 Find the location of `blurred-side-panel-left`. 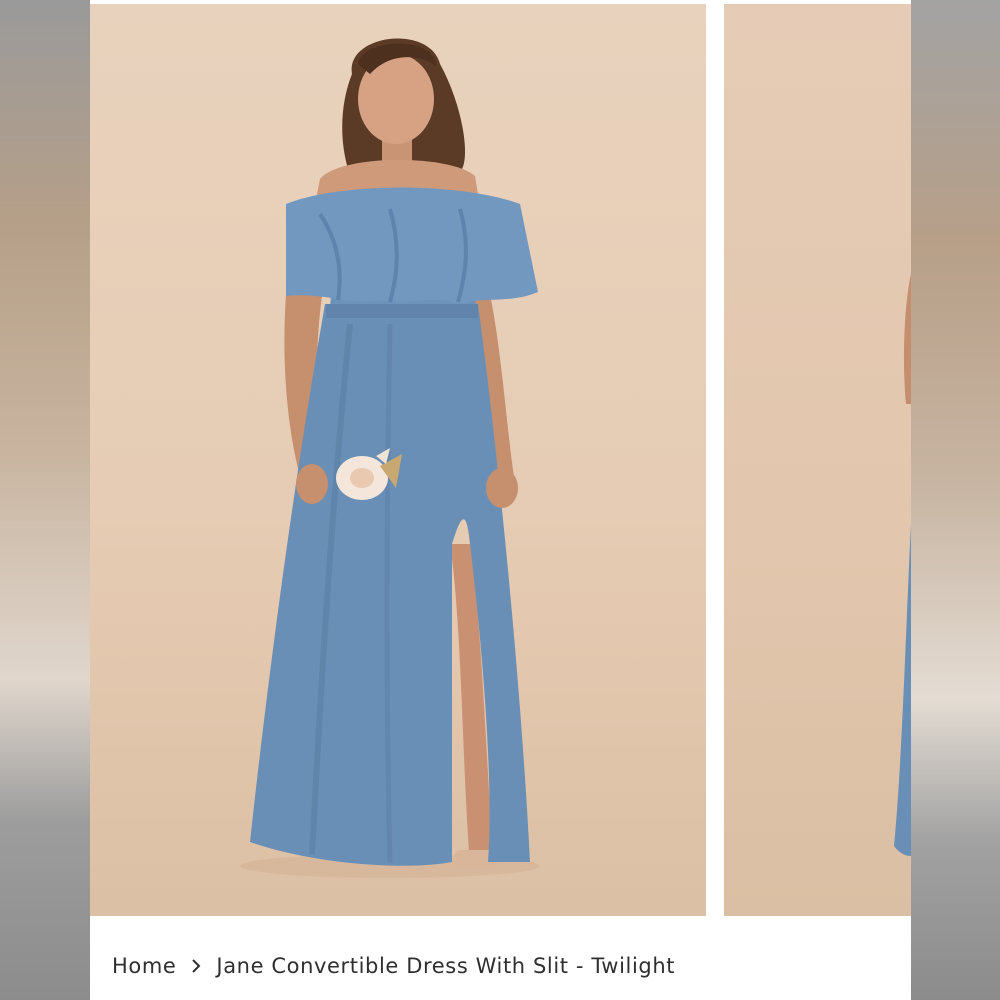

blurred-side-panel-left is located at coordinates (45, 500).